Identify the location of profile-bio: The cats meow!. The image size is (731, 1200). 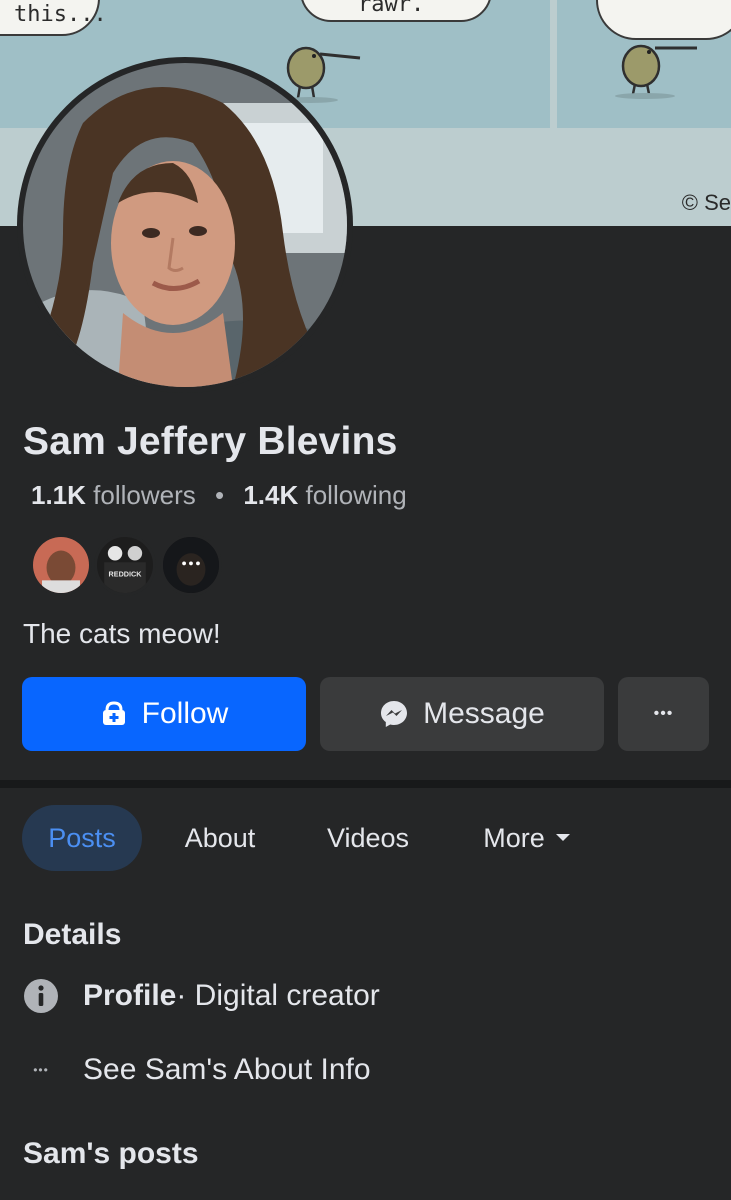
(122, 633).